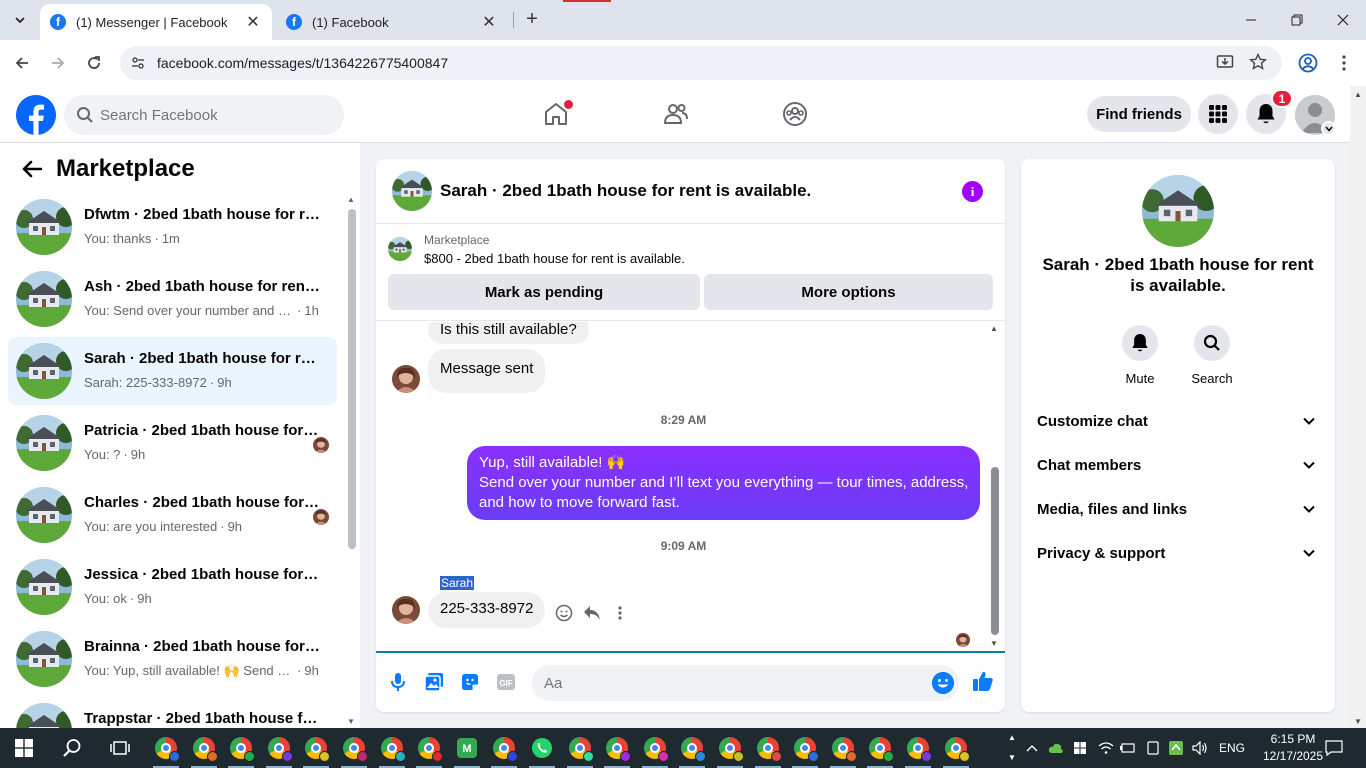 This screenshot has width=1366, height=768. Describe the element at coordinates (487, 610) in the screenshot. I see `incoming-message: 225-333-8972` at that location.